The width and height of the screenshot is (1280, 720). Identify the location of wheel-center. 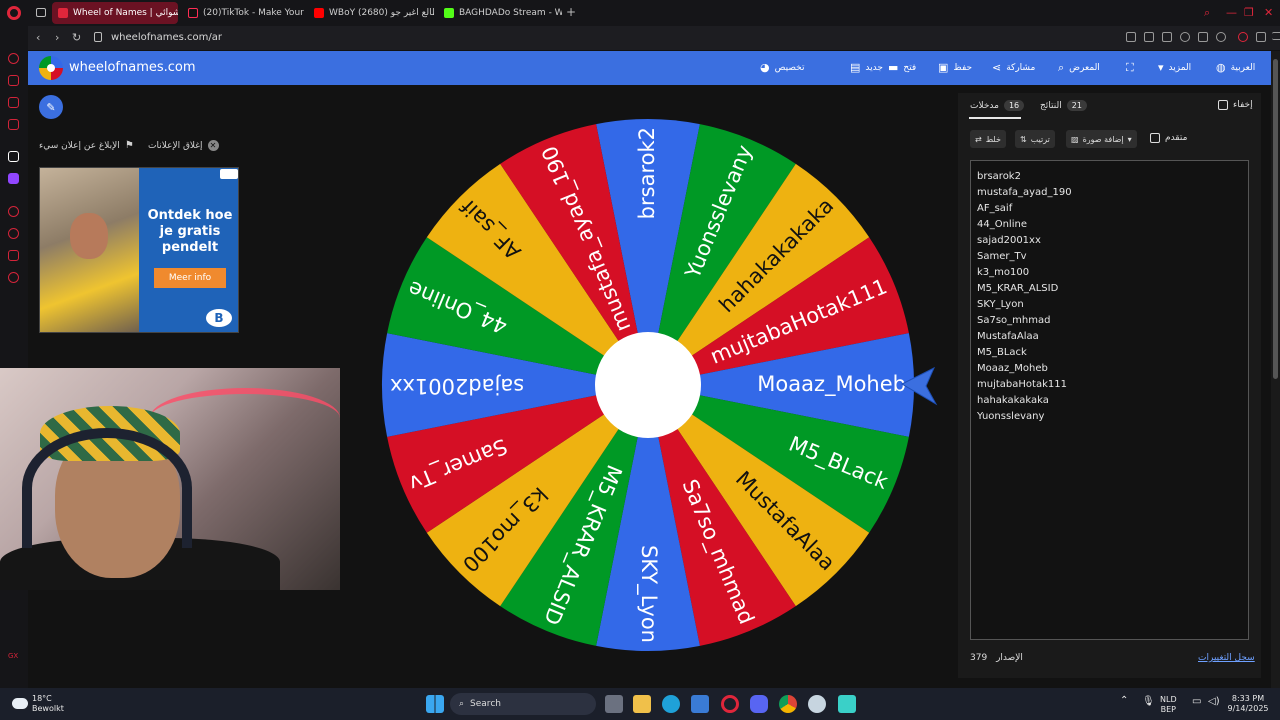
(648, 385).